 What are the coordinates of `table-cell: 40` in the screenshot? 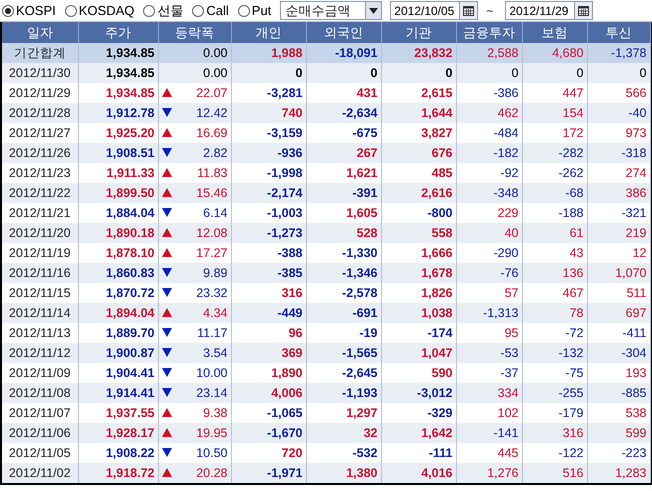 It's located at (489, 233).